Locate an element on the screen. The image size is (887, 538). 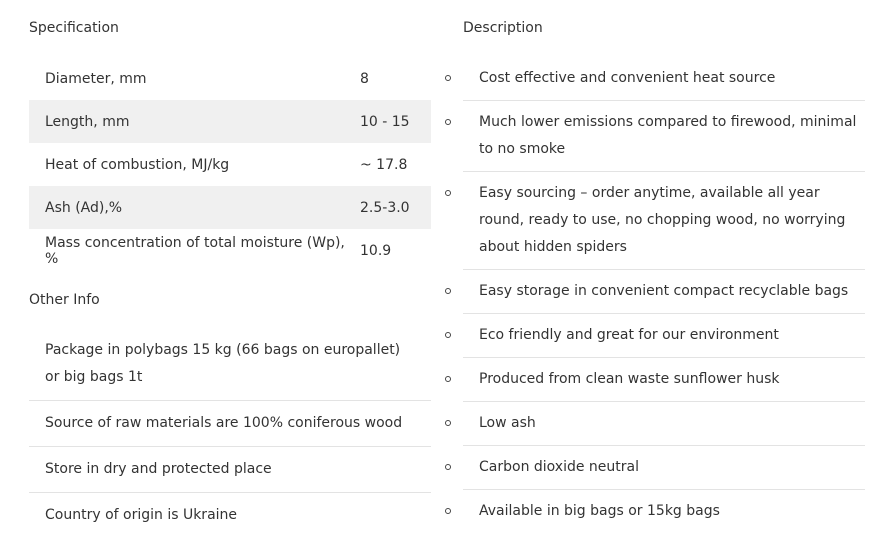
spec-row-diameter: Diameter, mm 8 is located at coordinates (230, 78).